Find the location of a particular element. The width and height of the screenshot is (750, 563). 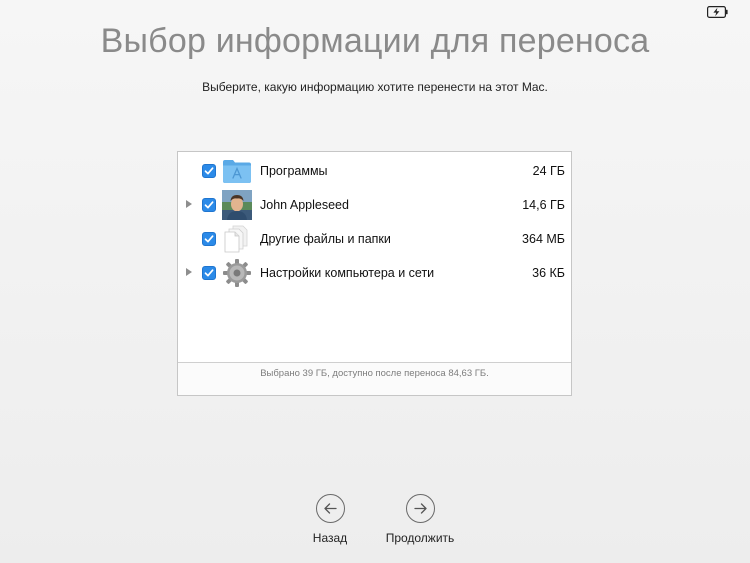

back-arrow-icon is located at coordinates (330, 508).